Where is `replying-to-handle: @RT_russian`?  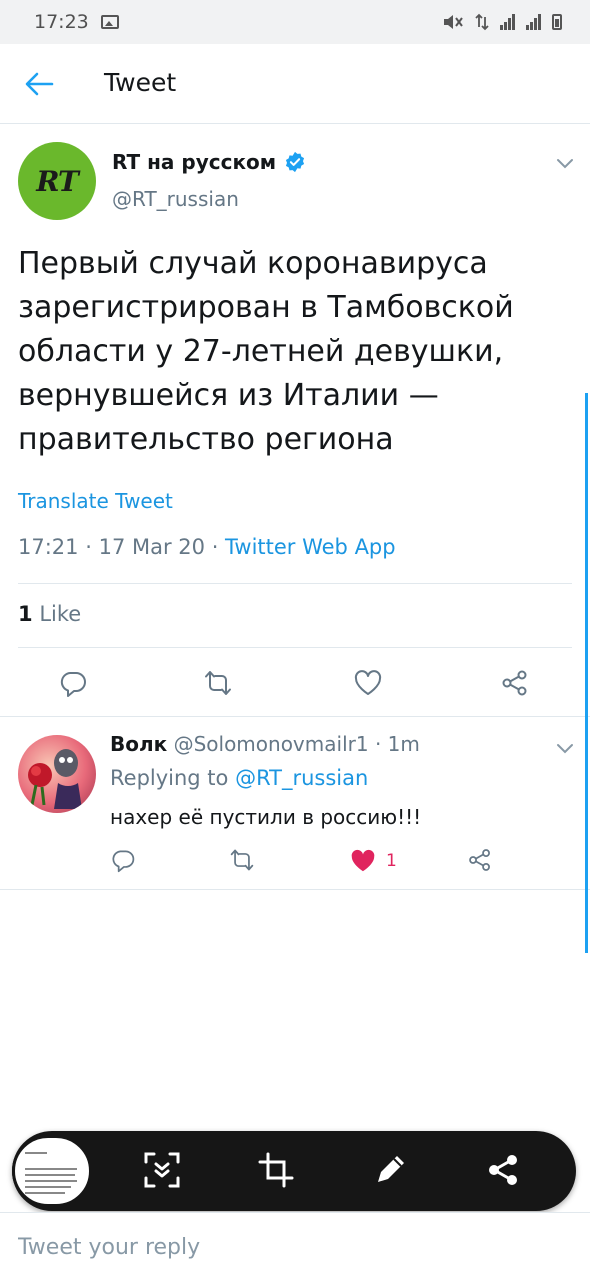
replying-to-handle: @RT_russian is located at coordinates (301, 778).